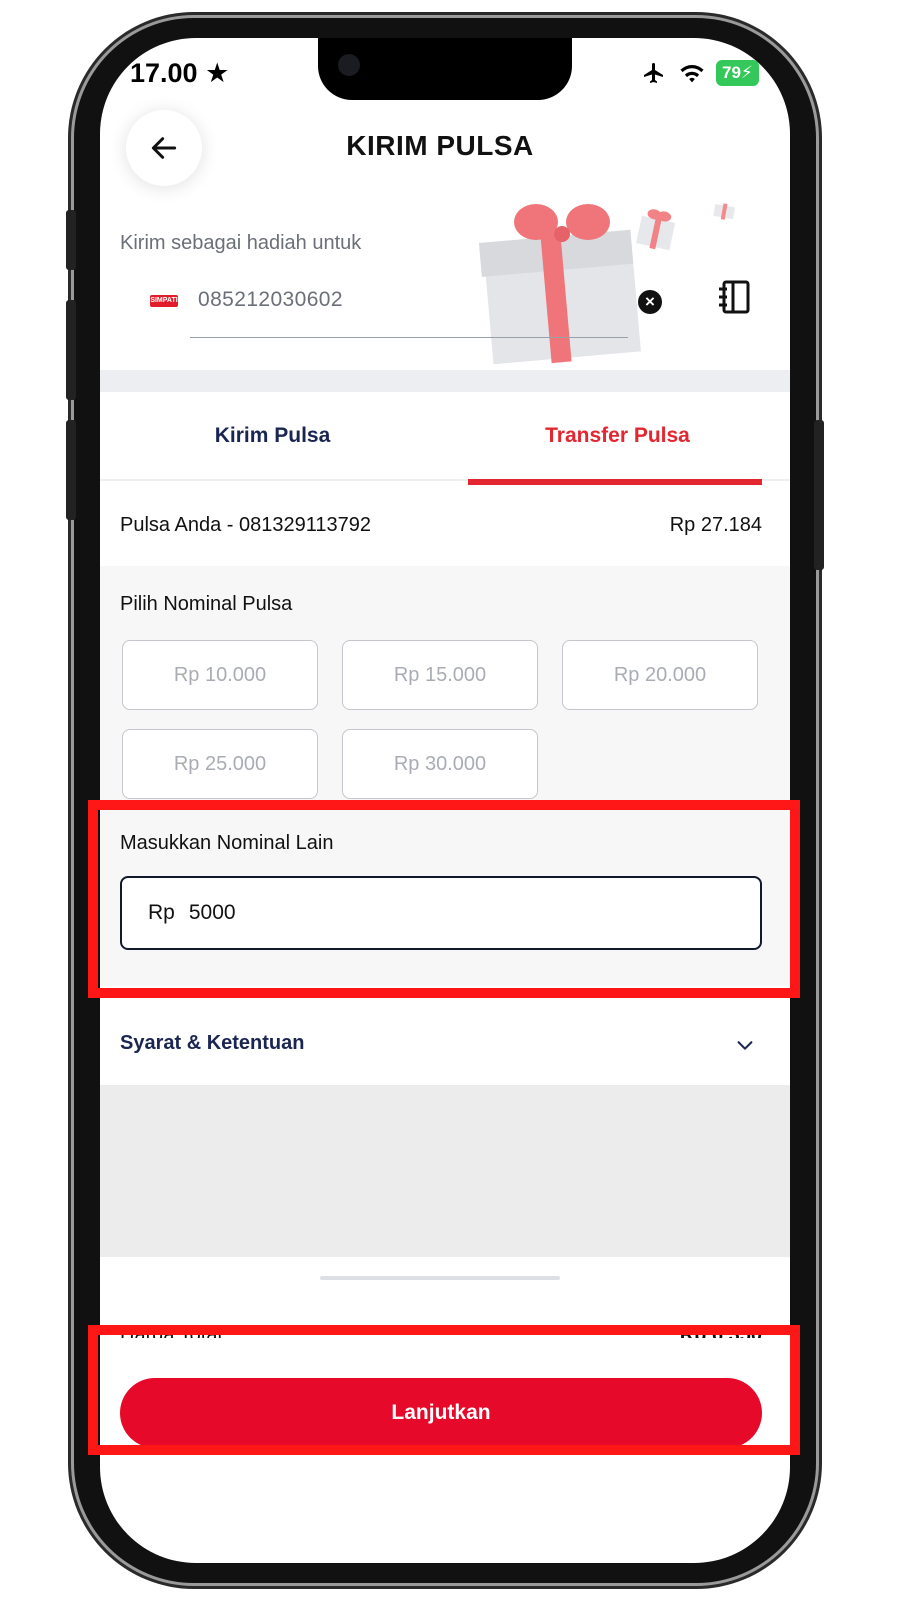 The height and width of the screenshot is (1600, 900). I want to click on battery-icon: 79⚡, so click(737, 73).